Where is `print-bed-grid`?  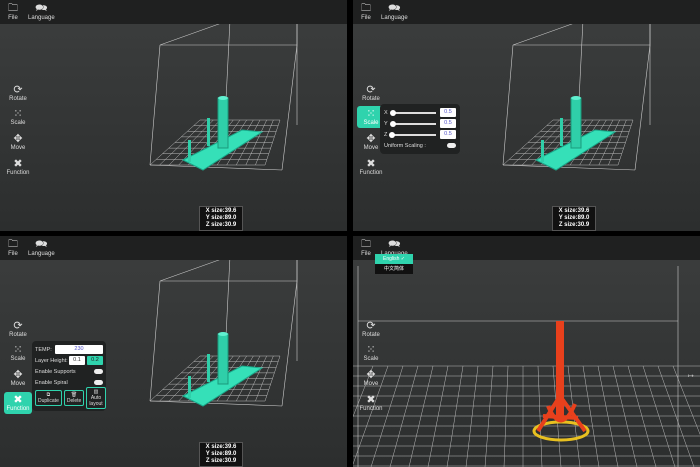
print-bed-grid is located at coordinates (526, 416).